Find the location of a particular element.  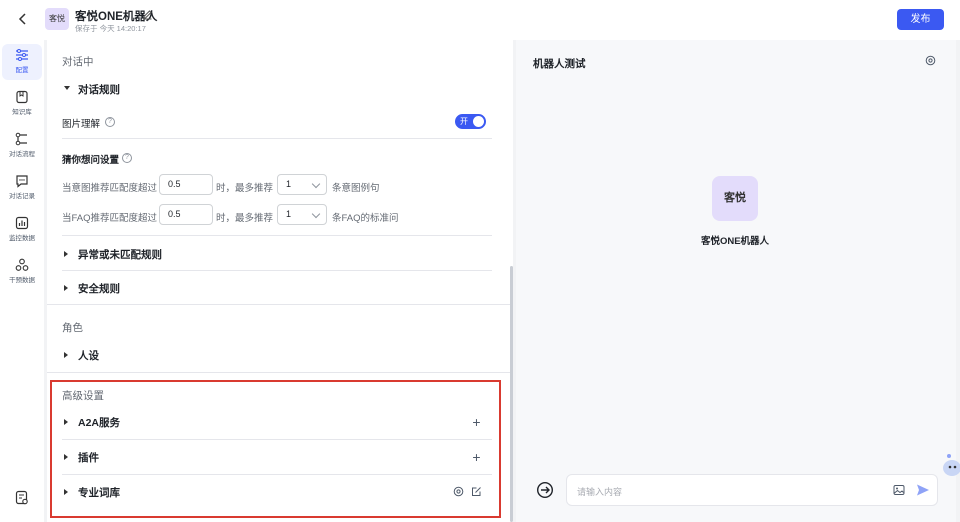

top-bar: 客悦 客悦ONE机器人 保存于 今天 14:20:17 发布 is located at coordinates (480, 20).